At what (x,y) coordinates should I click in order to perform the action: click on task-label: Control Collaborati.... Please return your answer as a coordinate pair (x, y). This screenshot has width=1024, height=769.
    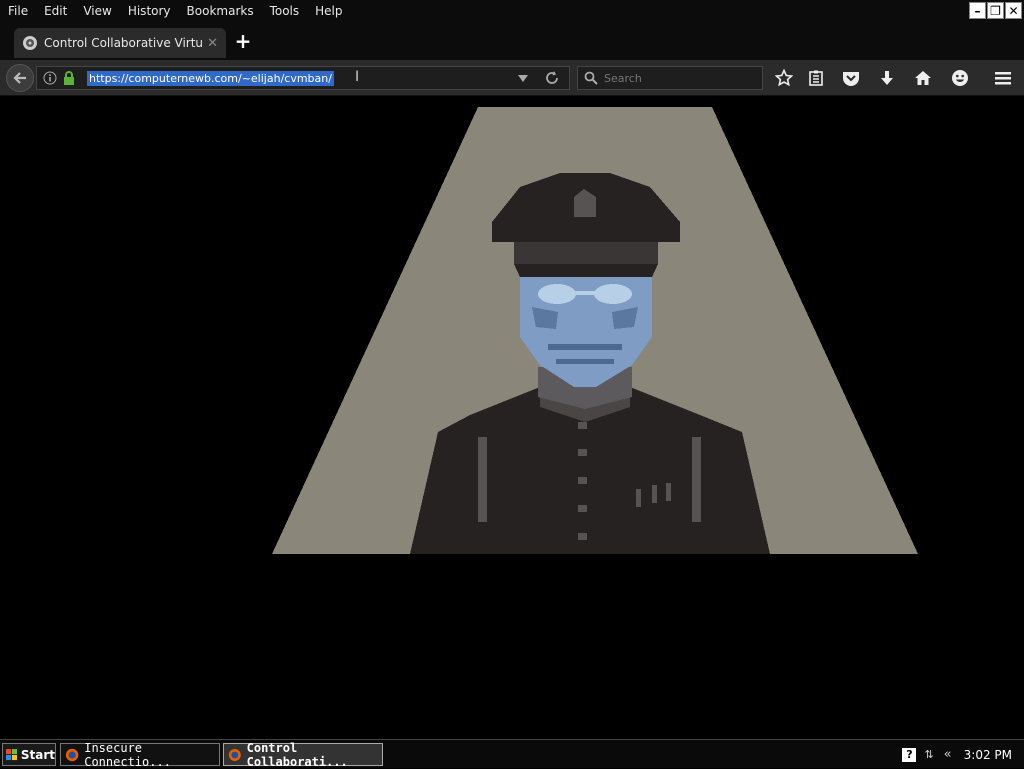
    Looking at the image, I should click on (297, 754).